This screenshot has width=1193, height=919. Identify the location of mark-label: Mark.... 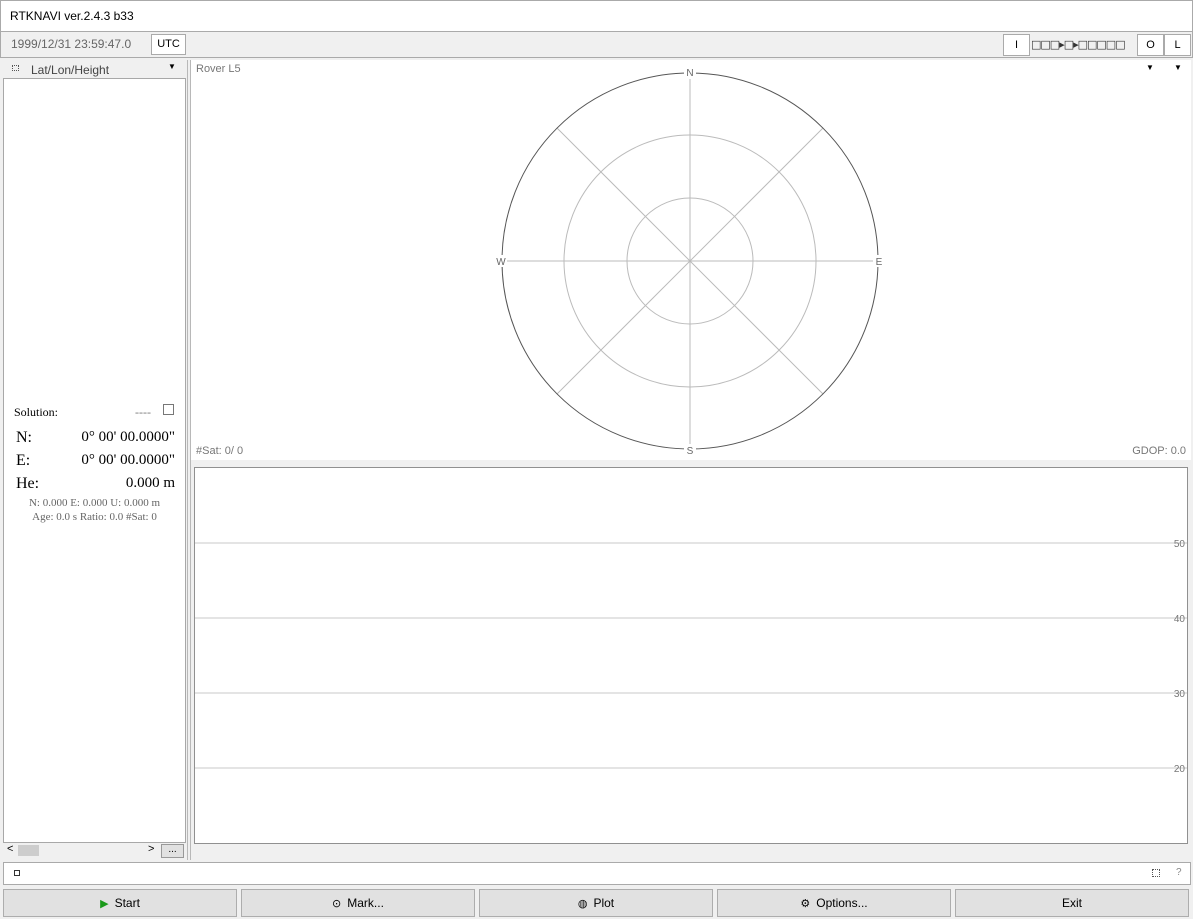
(365, 903).